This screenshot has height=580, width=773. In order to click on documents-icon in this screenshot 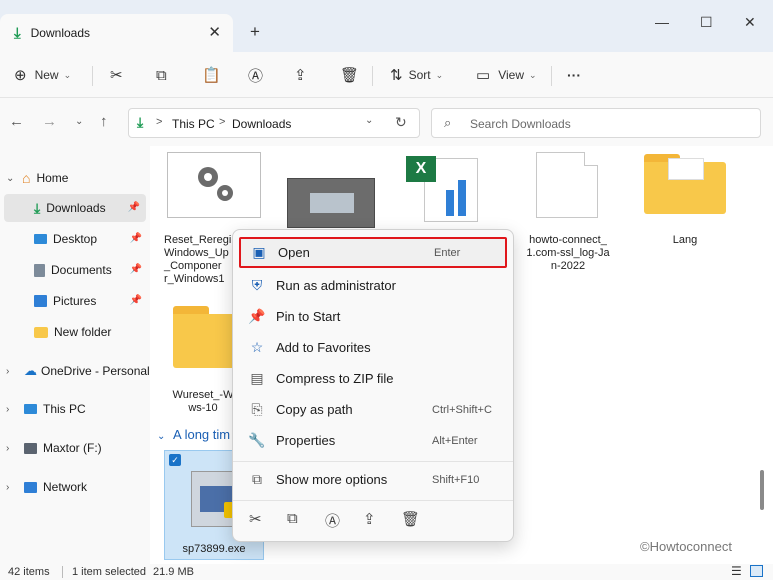, I will do `click(39, 270)`.